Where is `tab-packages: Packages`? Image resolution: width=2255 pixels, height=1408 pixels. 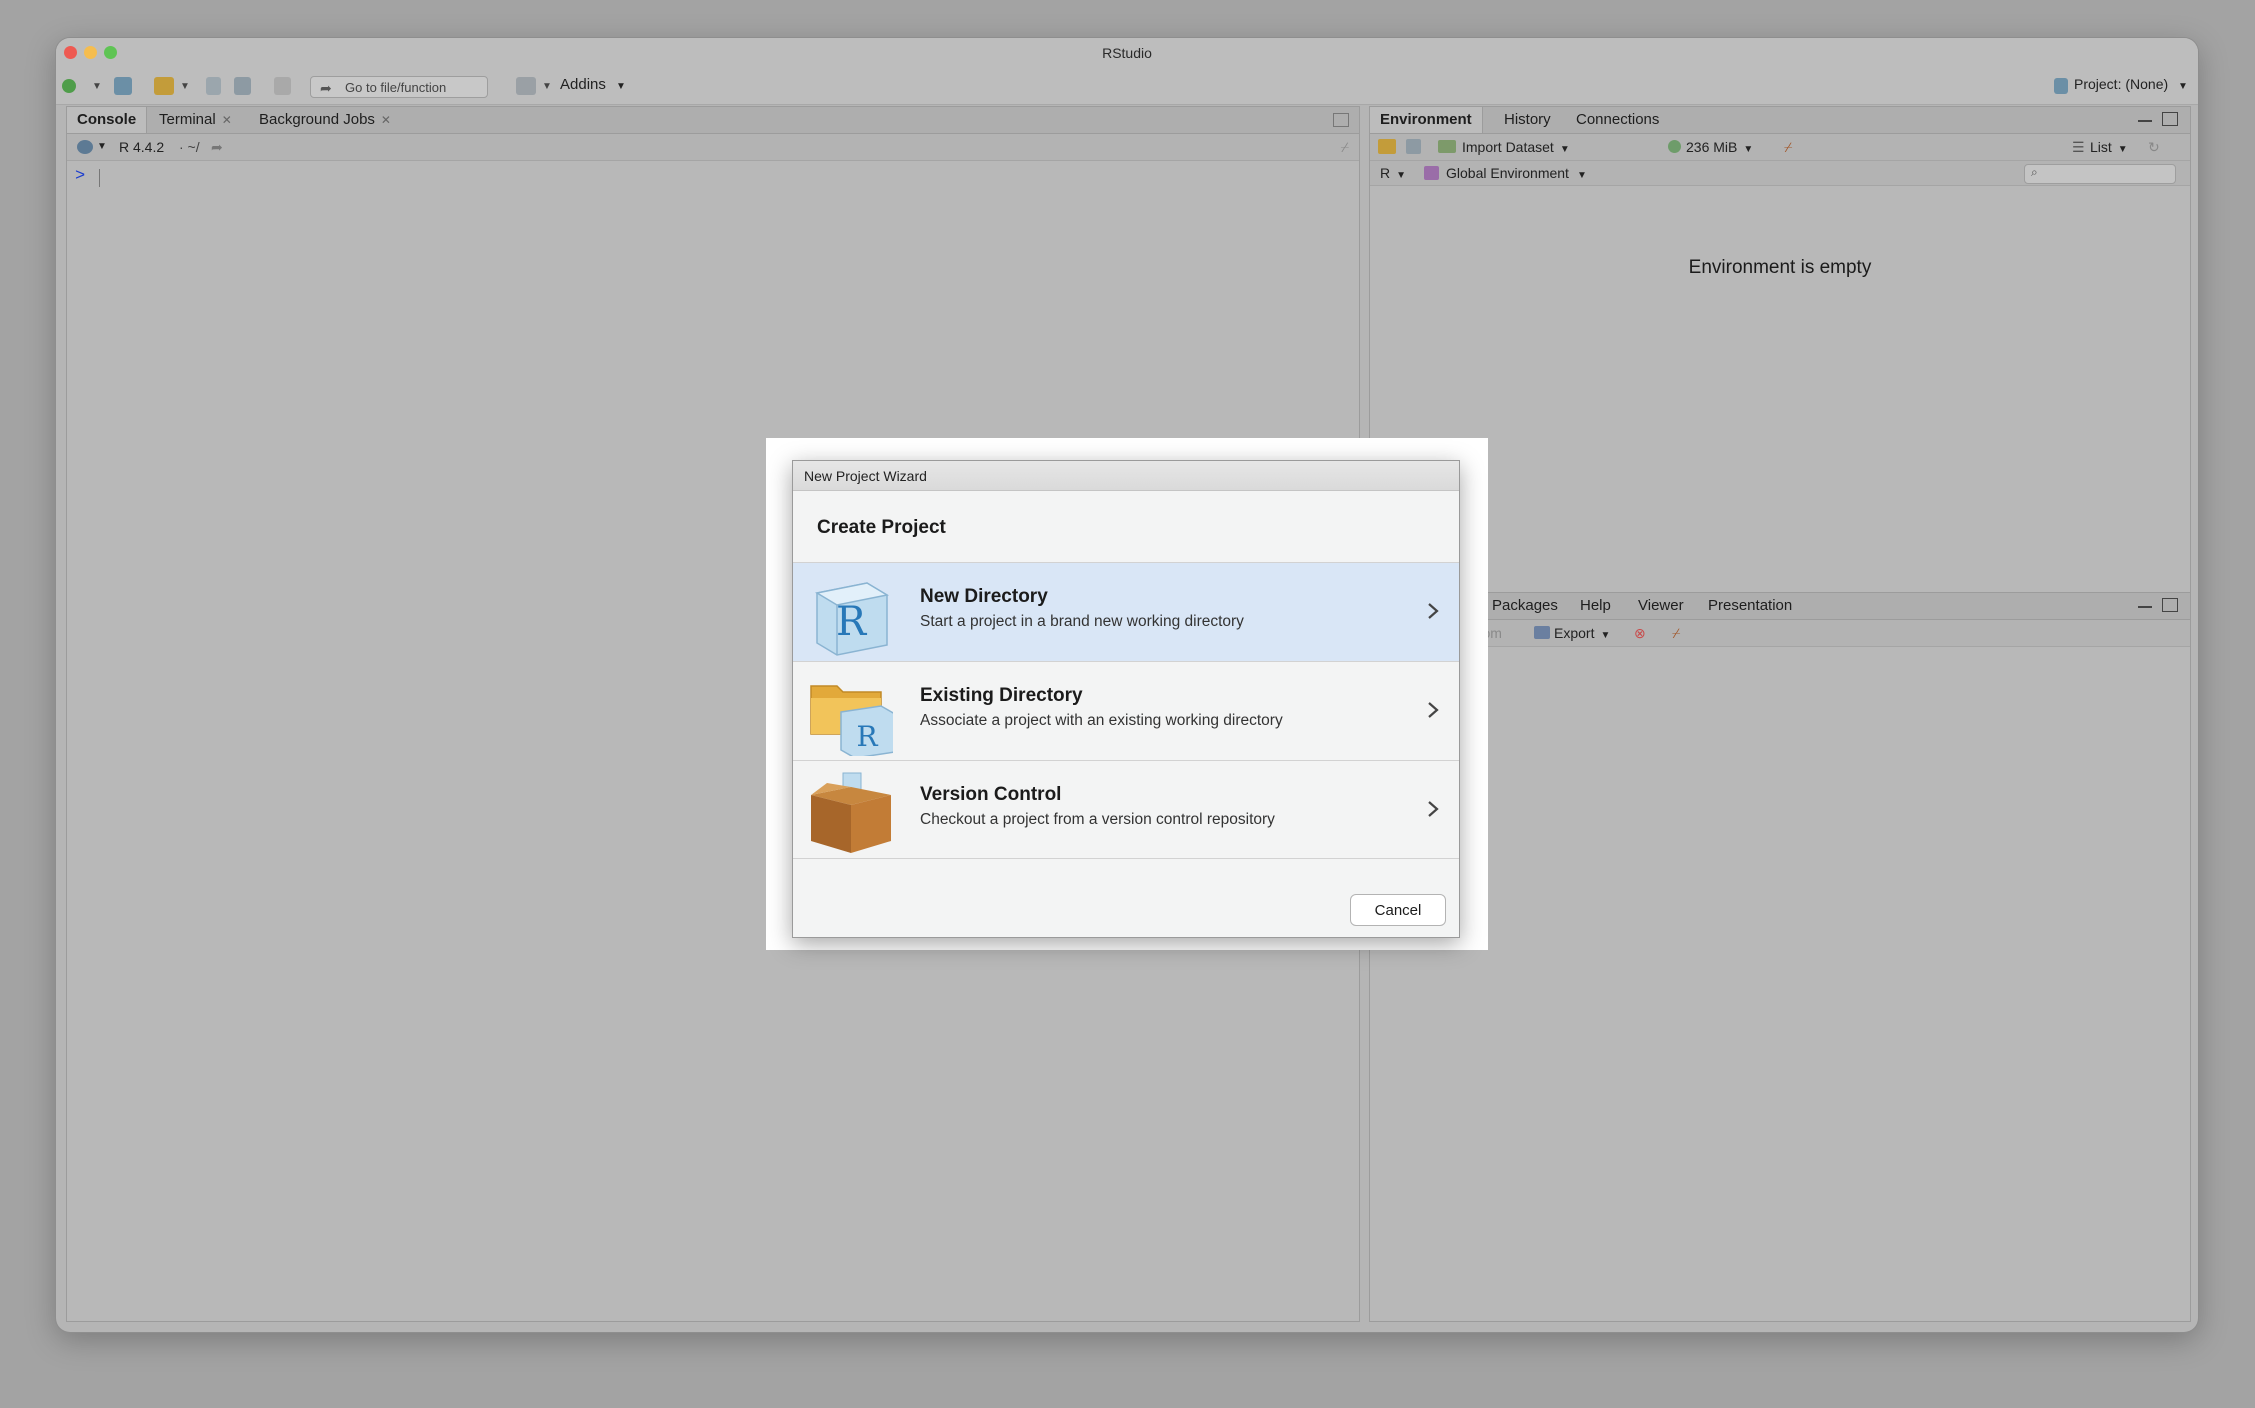
tab-packages: Packages is located at coordinates (1525, 606).